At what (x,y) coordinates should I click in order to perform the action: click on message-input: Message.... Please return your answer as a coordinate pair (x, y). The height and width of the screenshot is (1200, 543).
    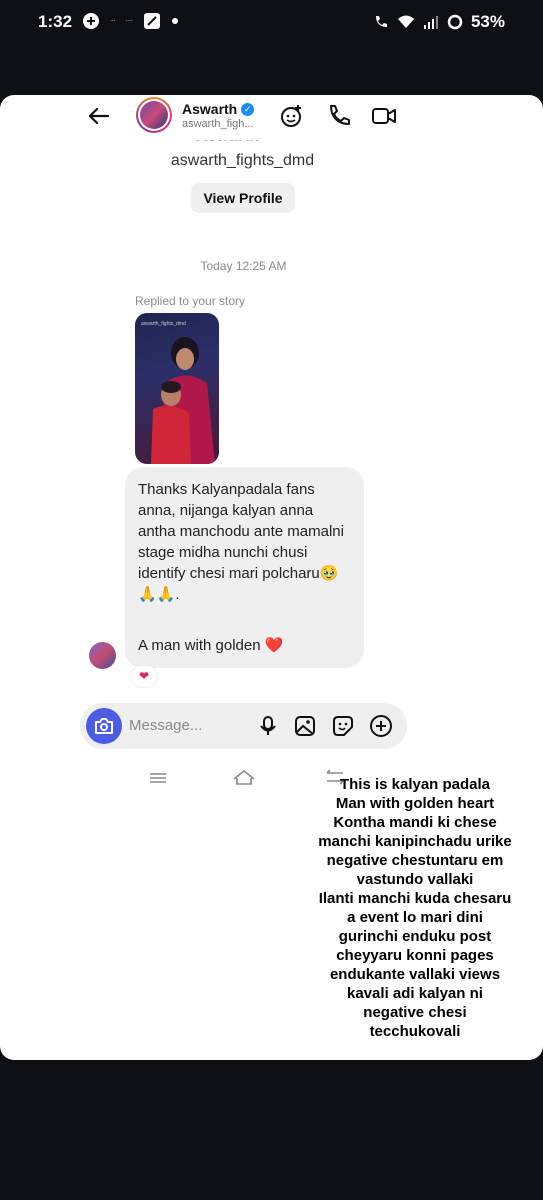
    Looking at the image, I should click on (165, 725).